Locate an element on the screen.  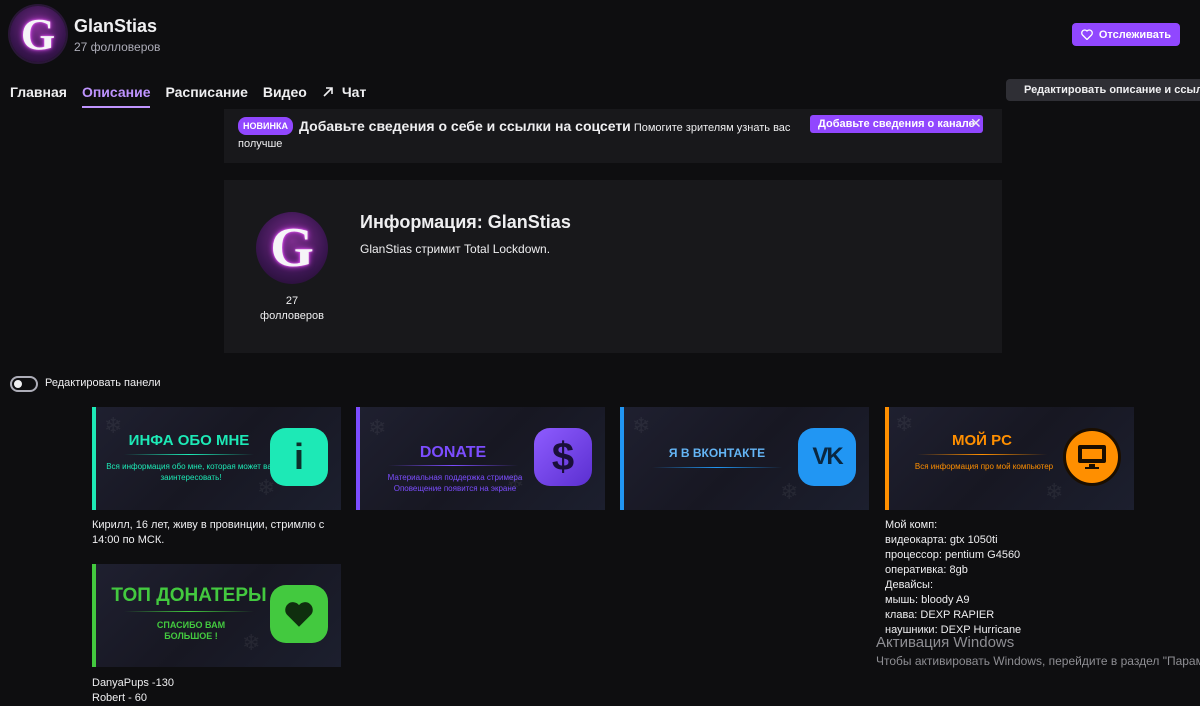
followers-word: фолловеров is located at coordinates (292, 316).